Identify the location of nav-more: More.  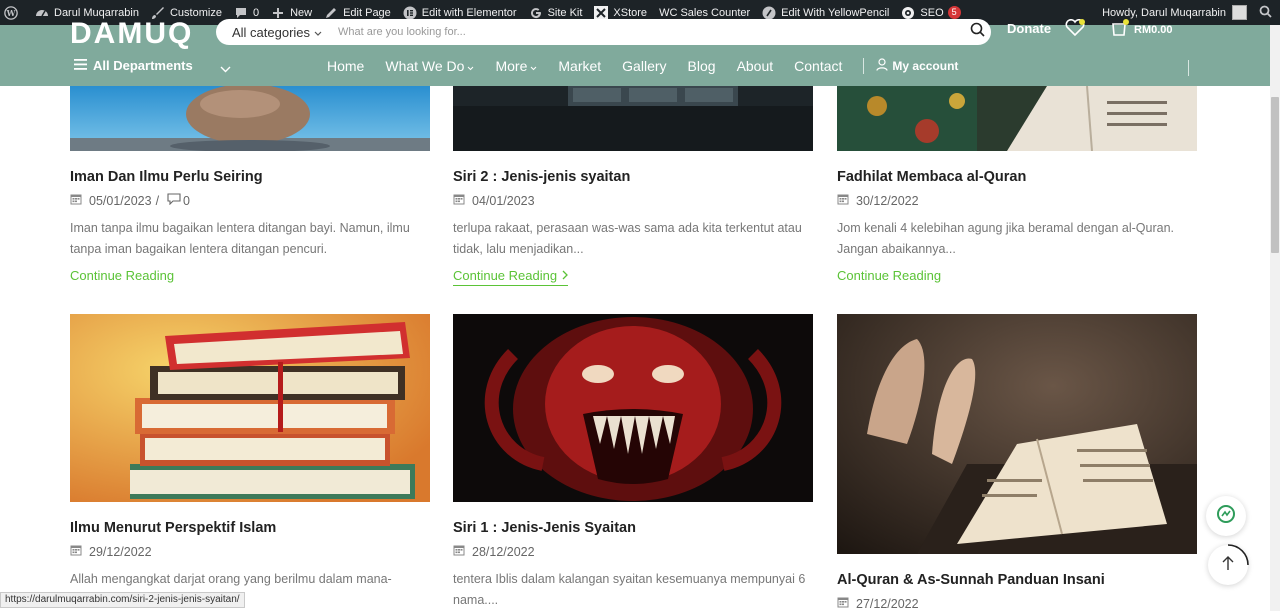
(516, 66).